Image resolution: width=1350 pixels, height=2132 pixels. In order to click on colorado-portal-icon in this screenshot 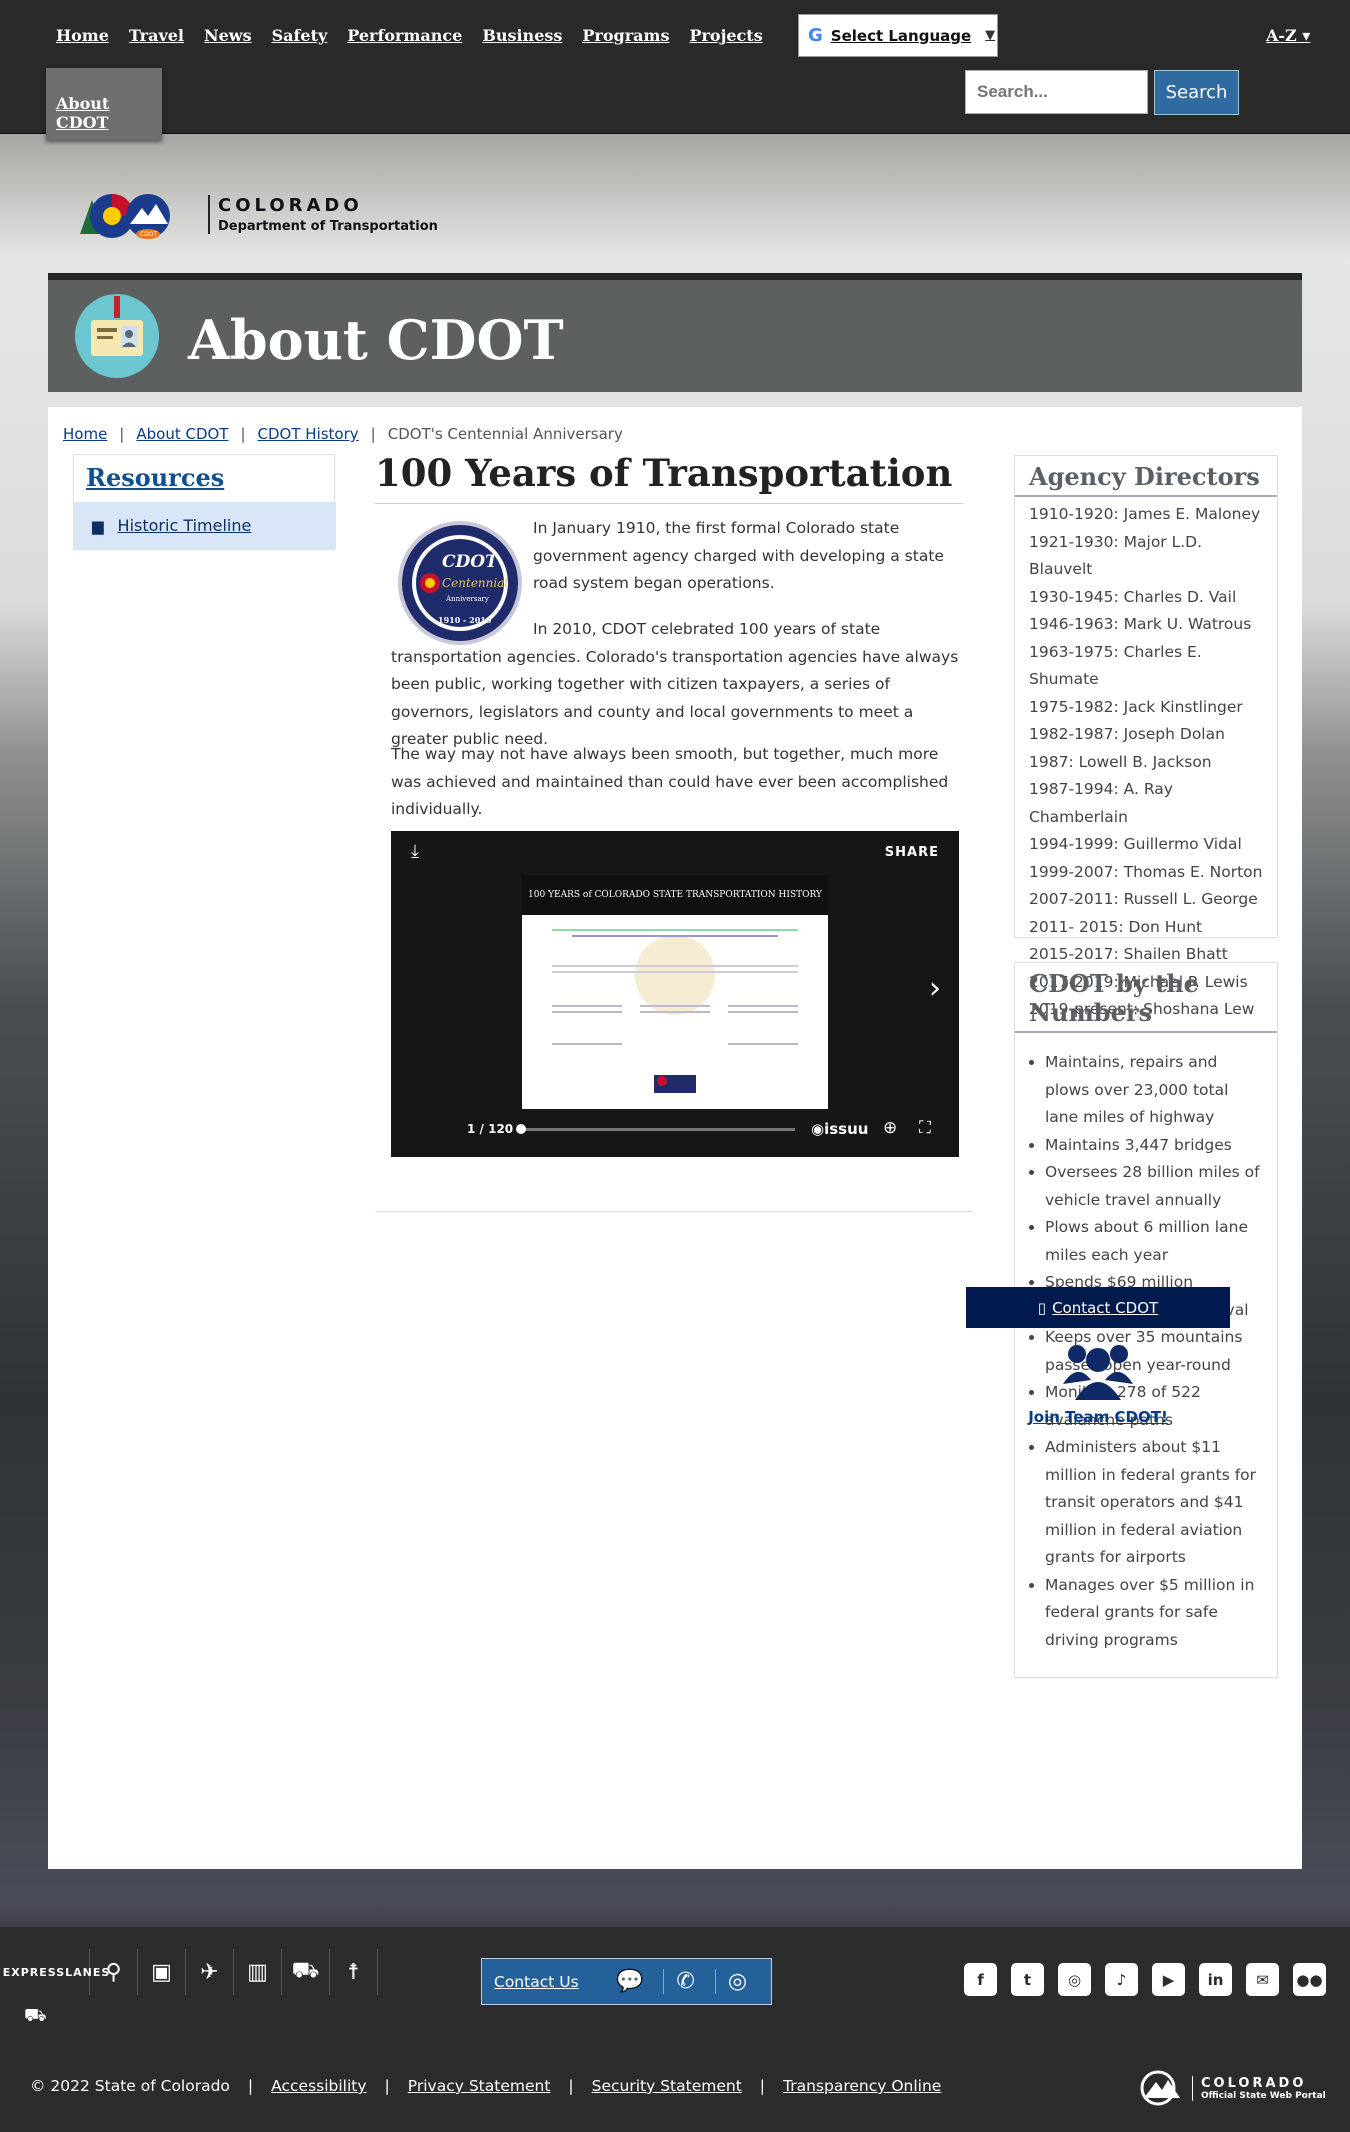, I will do `click(1160, 2088)`.